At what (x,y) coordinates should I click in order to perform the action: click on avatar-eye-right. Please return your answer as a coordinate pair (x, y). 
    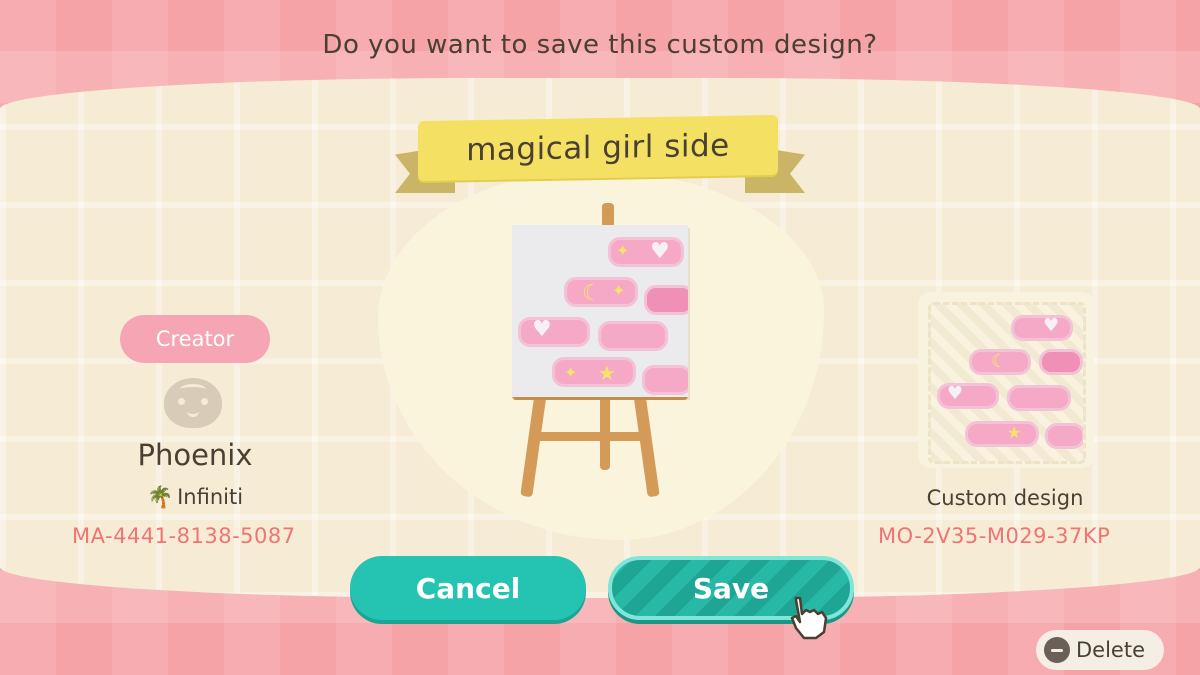
    Looking at the image, I should click on (204, 401).